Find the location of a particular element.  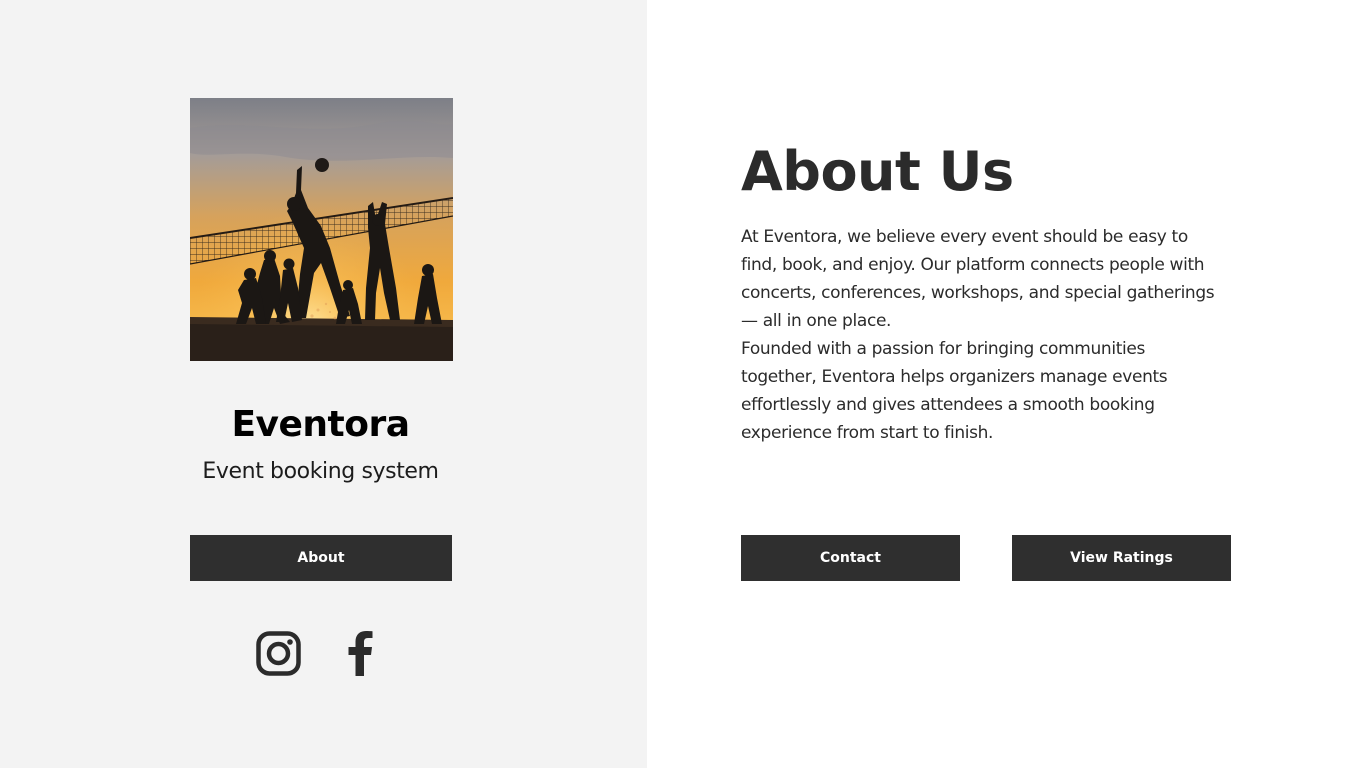

brand-name: Eventora is located at coordinates (320, 424).